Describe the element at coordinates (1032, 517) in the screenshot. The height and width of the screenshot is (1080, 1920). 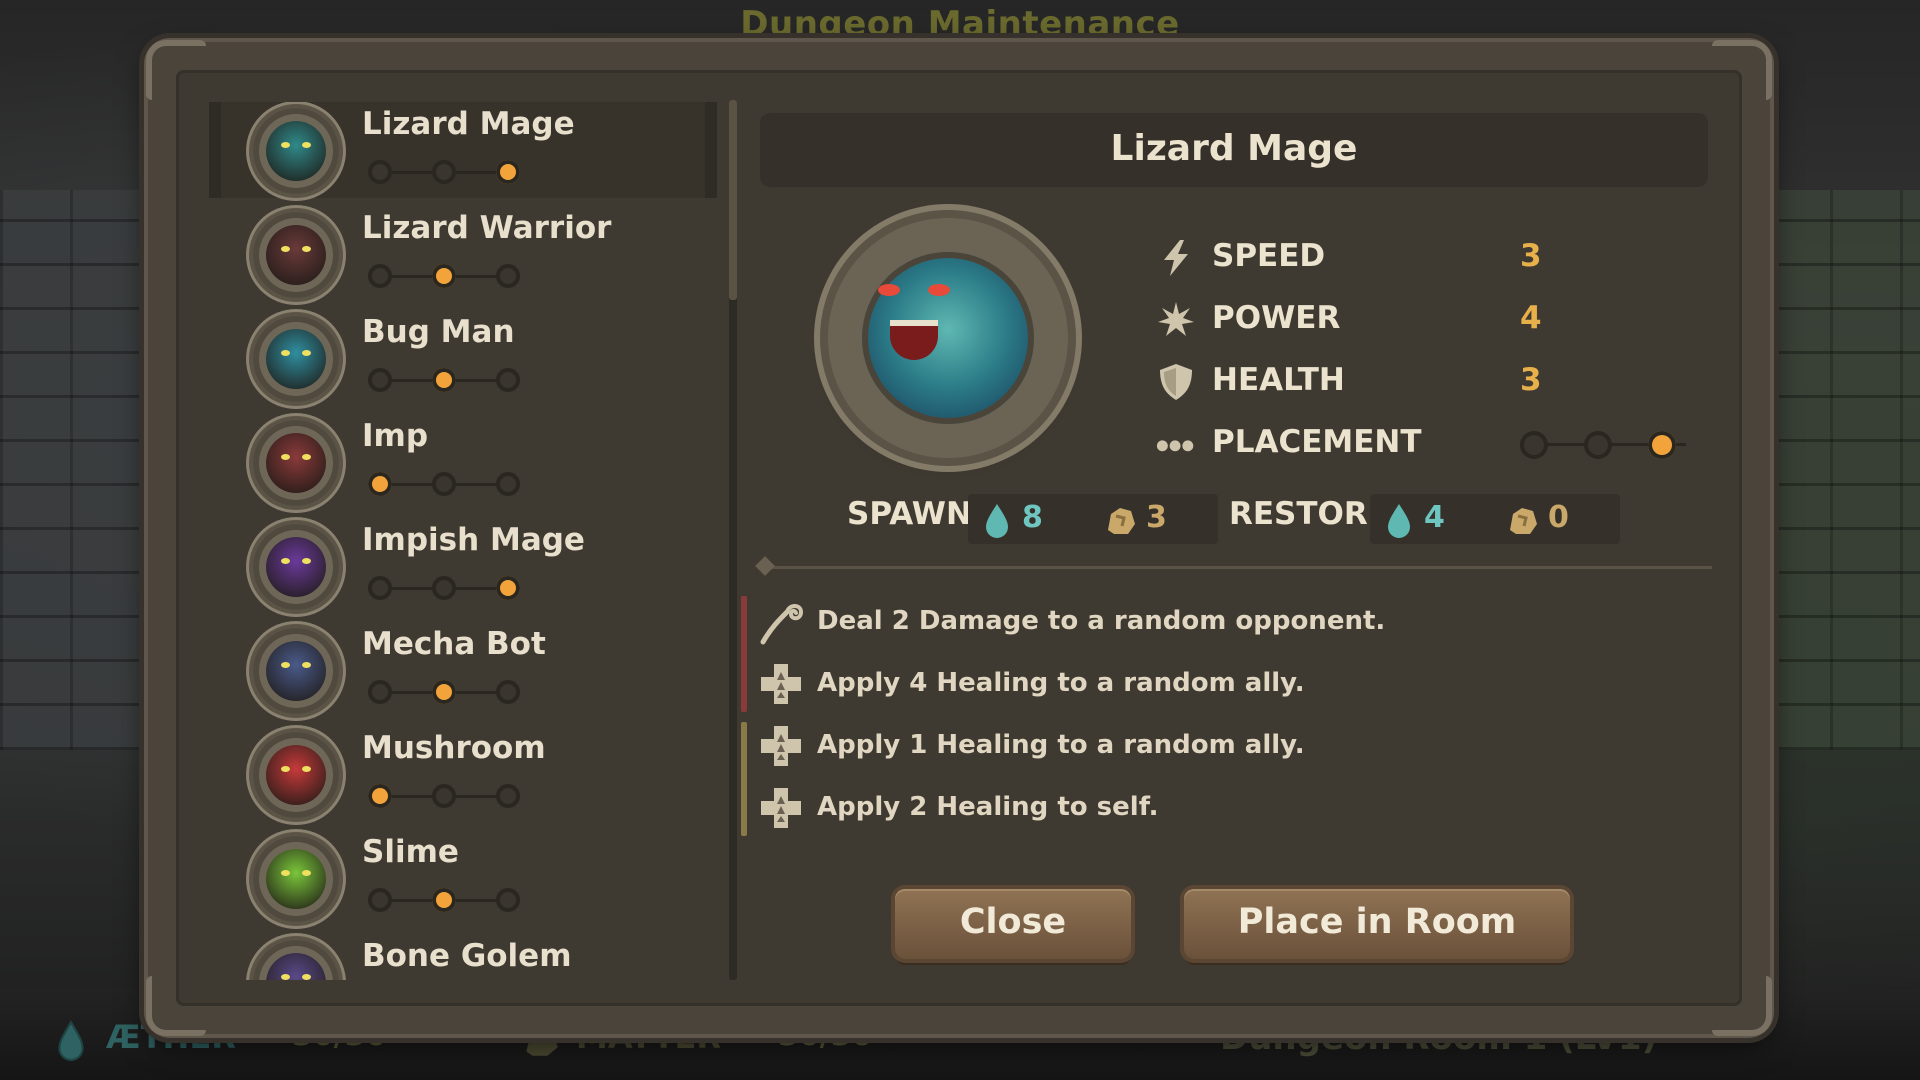
I see `spawn-aether-value: 8` at that location.